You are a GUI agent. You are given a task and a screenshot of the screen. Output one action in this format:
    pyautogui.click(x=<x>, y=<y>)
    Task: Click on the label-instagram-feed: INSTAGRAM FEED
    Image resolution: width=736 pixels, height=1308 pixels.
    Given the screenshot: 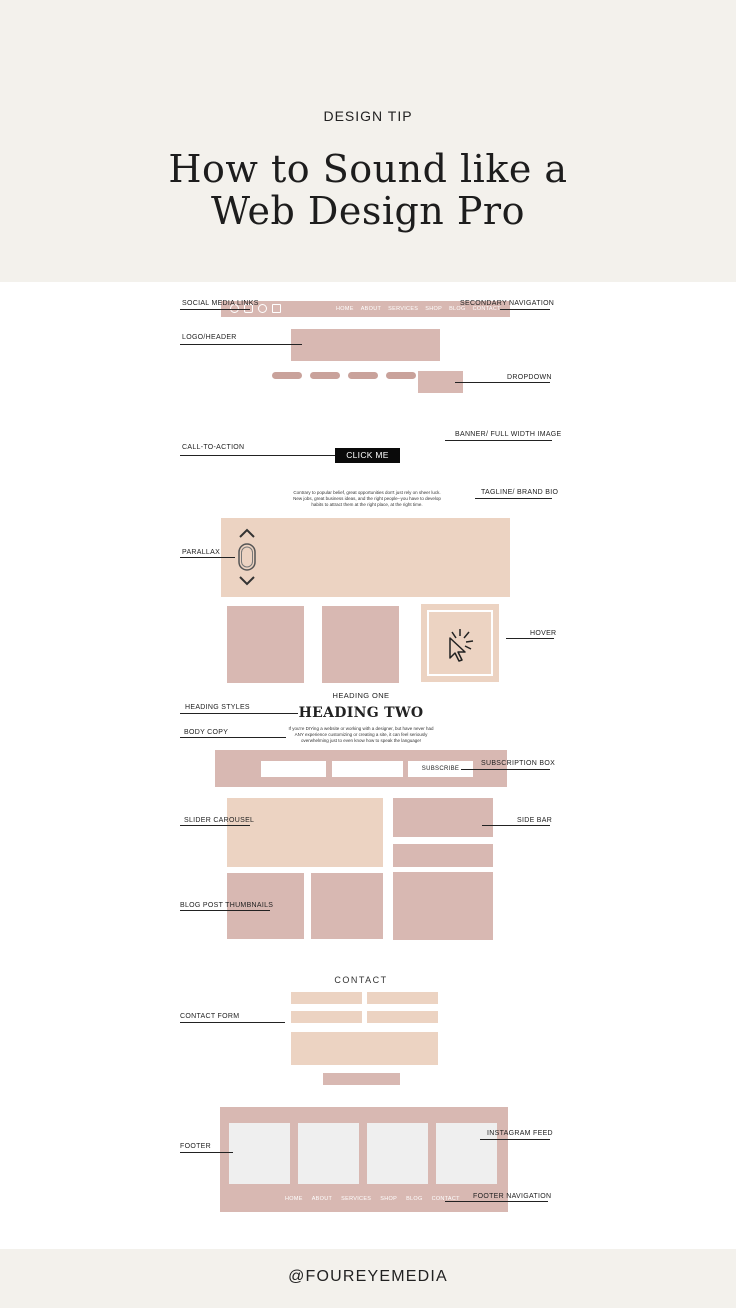 What is the action you would take?
    pyautogui.click(x=520, y=1133)
    